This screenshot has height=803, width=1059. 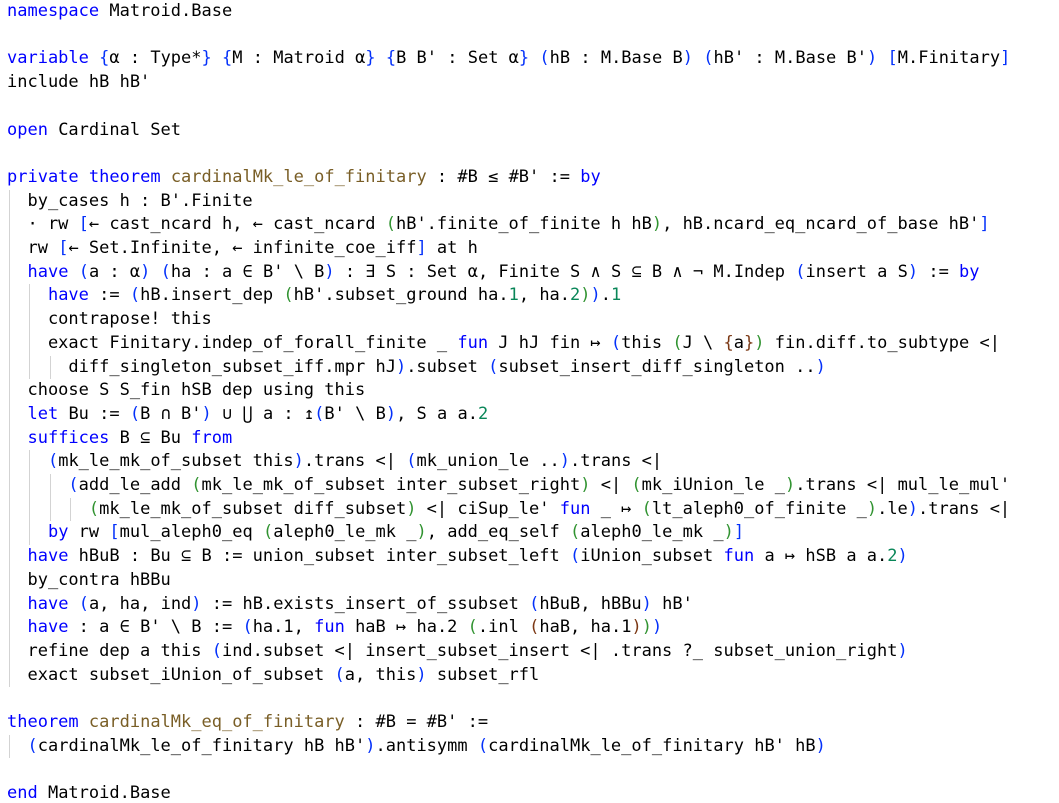 What do you see at coordinates (657, 366) in the screenshot?
I see `token: subset_insert_diff_singleton ..` at bounding box center [657, 366].